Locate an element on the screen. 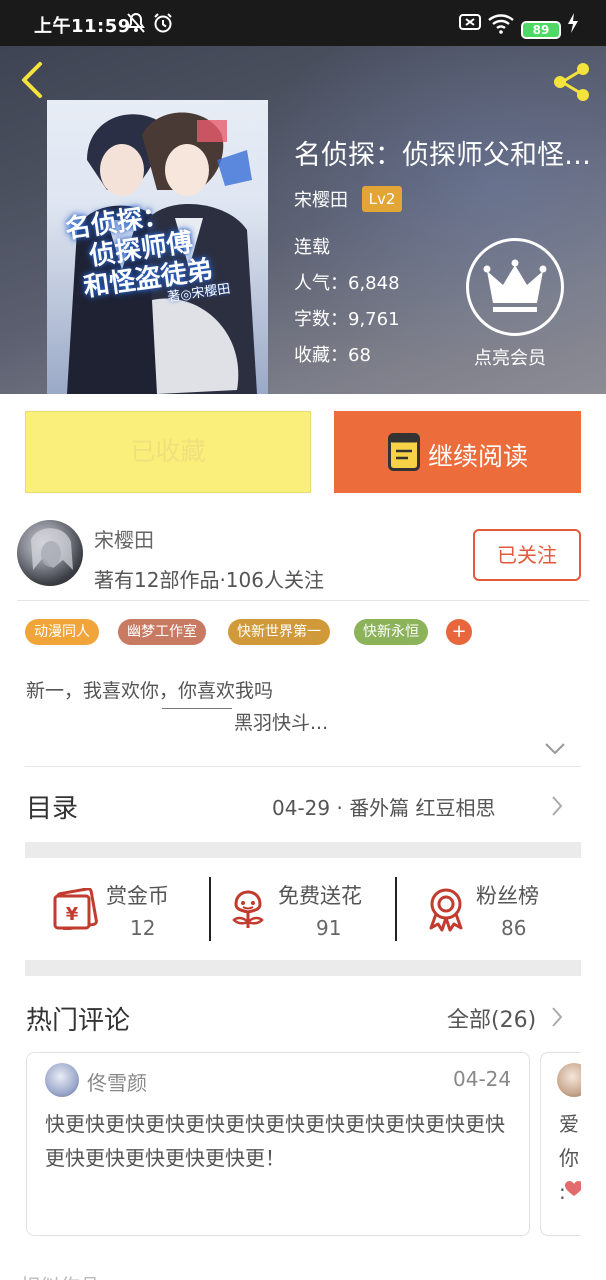  share-icon is located at coordinates (571, 82).